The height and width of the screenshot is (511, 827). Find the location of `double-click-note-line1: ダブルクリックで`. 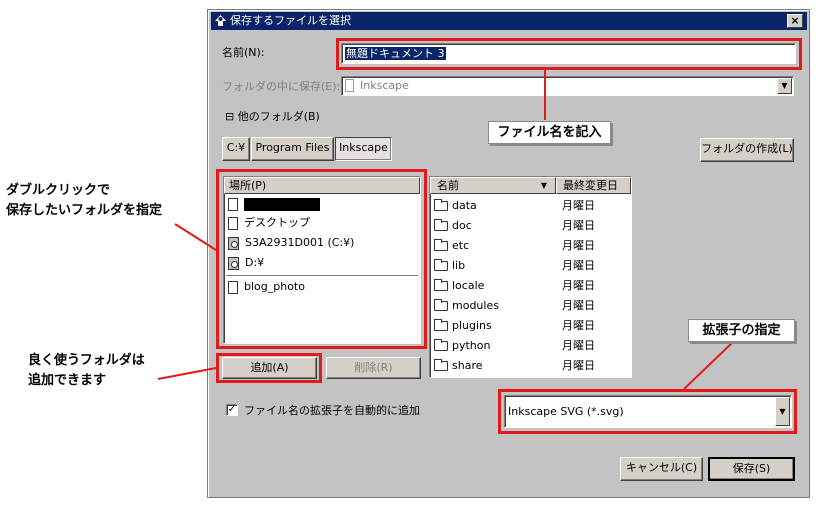

double-click-note-line1: ダブルクリックで is located at coordinates (58, 190).